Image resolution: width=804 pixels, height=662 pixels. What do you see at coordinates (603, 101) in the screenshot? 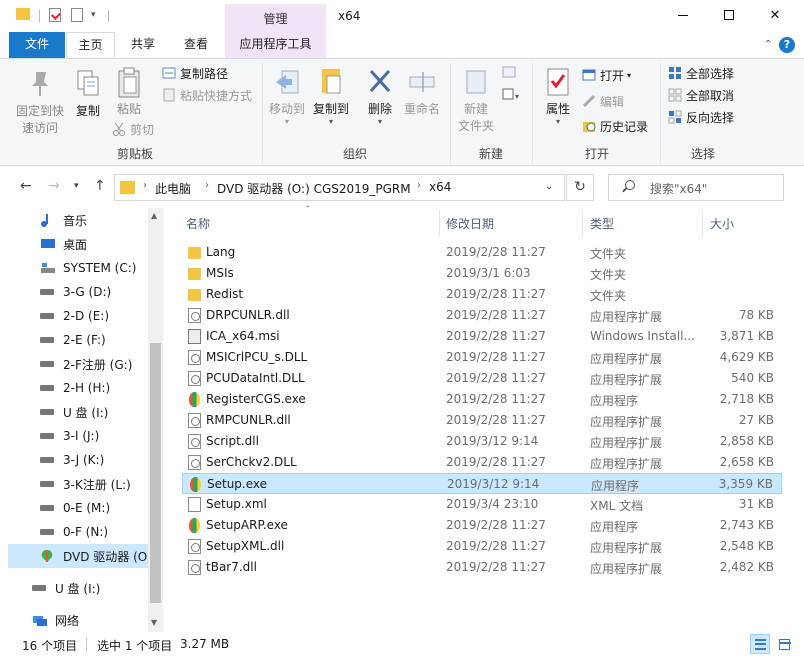
I see `edit-button: 编辑` at bounding box center [603, 101].